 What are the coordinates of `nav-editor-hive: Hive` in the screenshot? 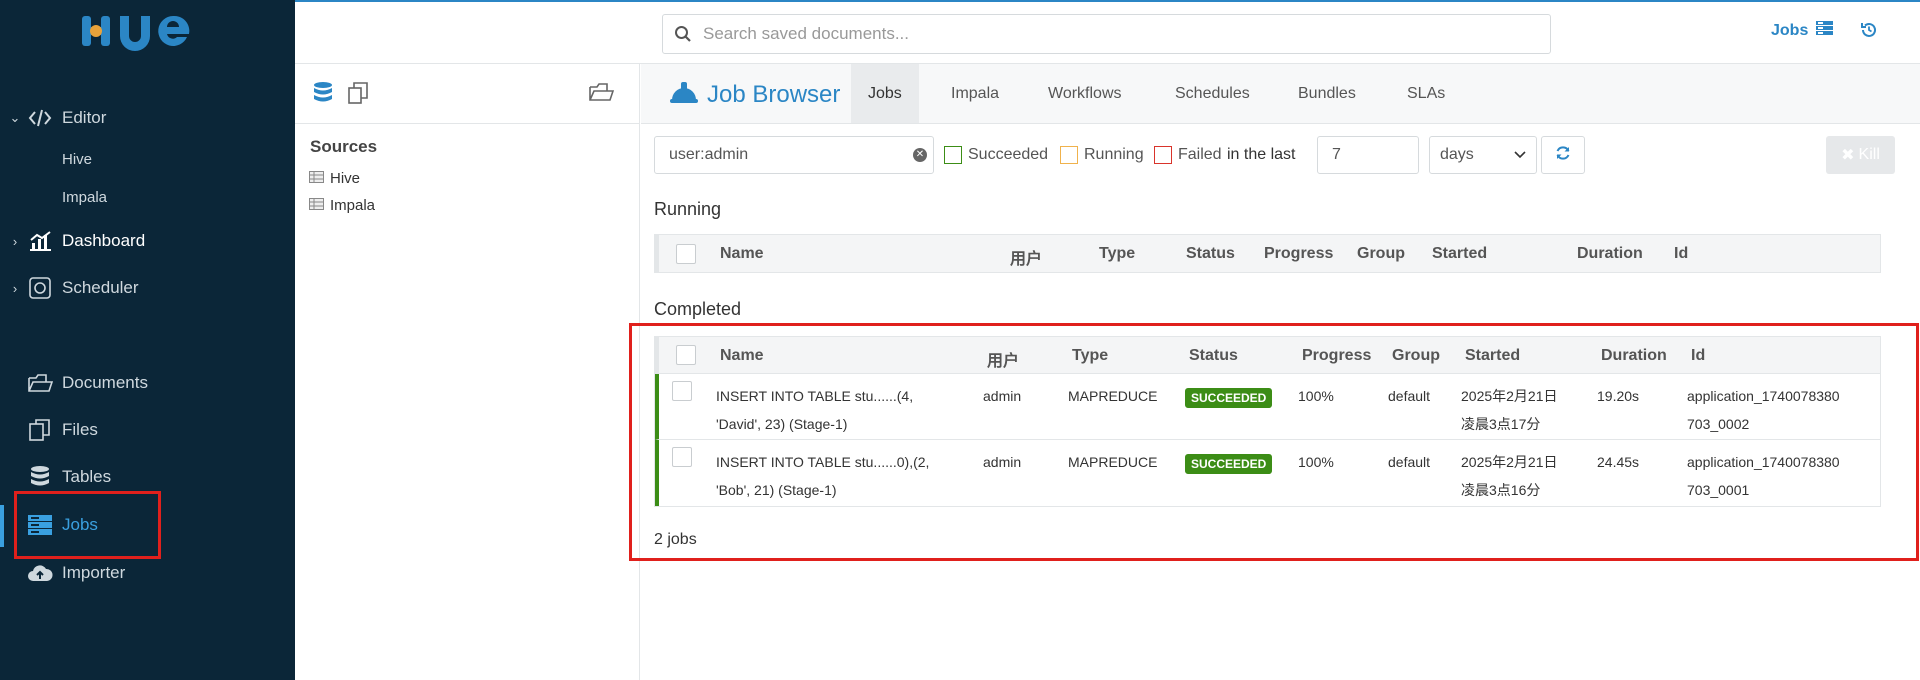 It's located at (77, 159).